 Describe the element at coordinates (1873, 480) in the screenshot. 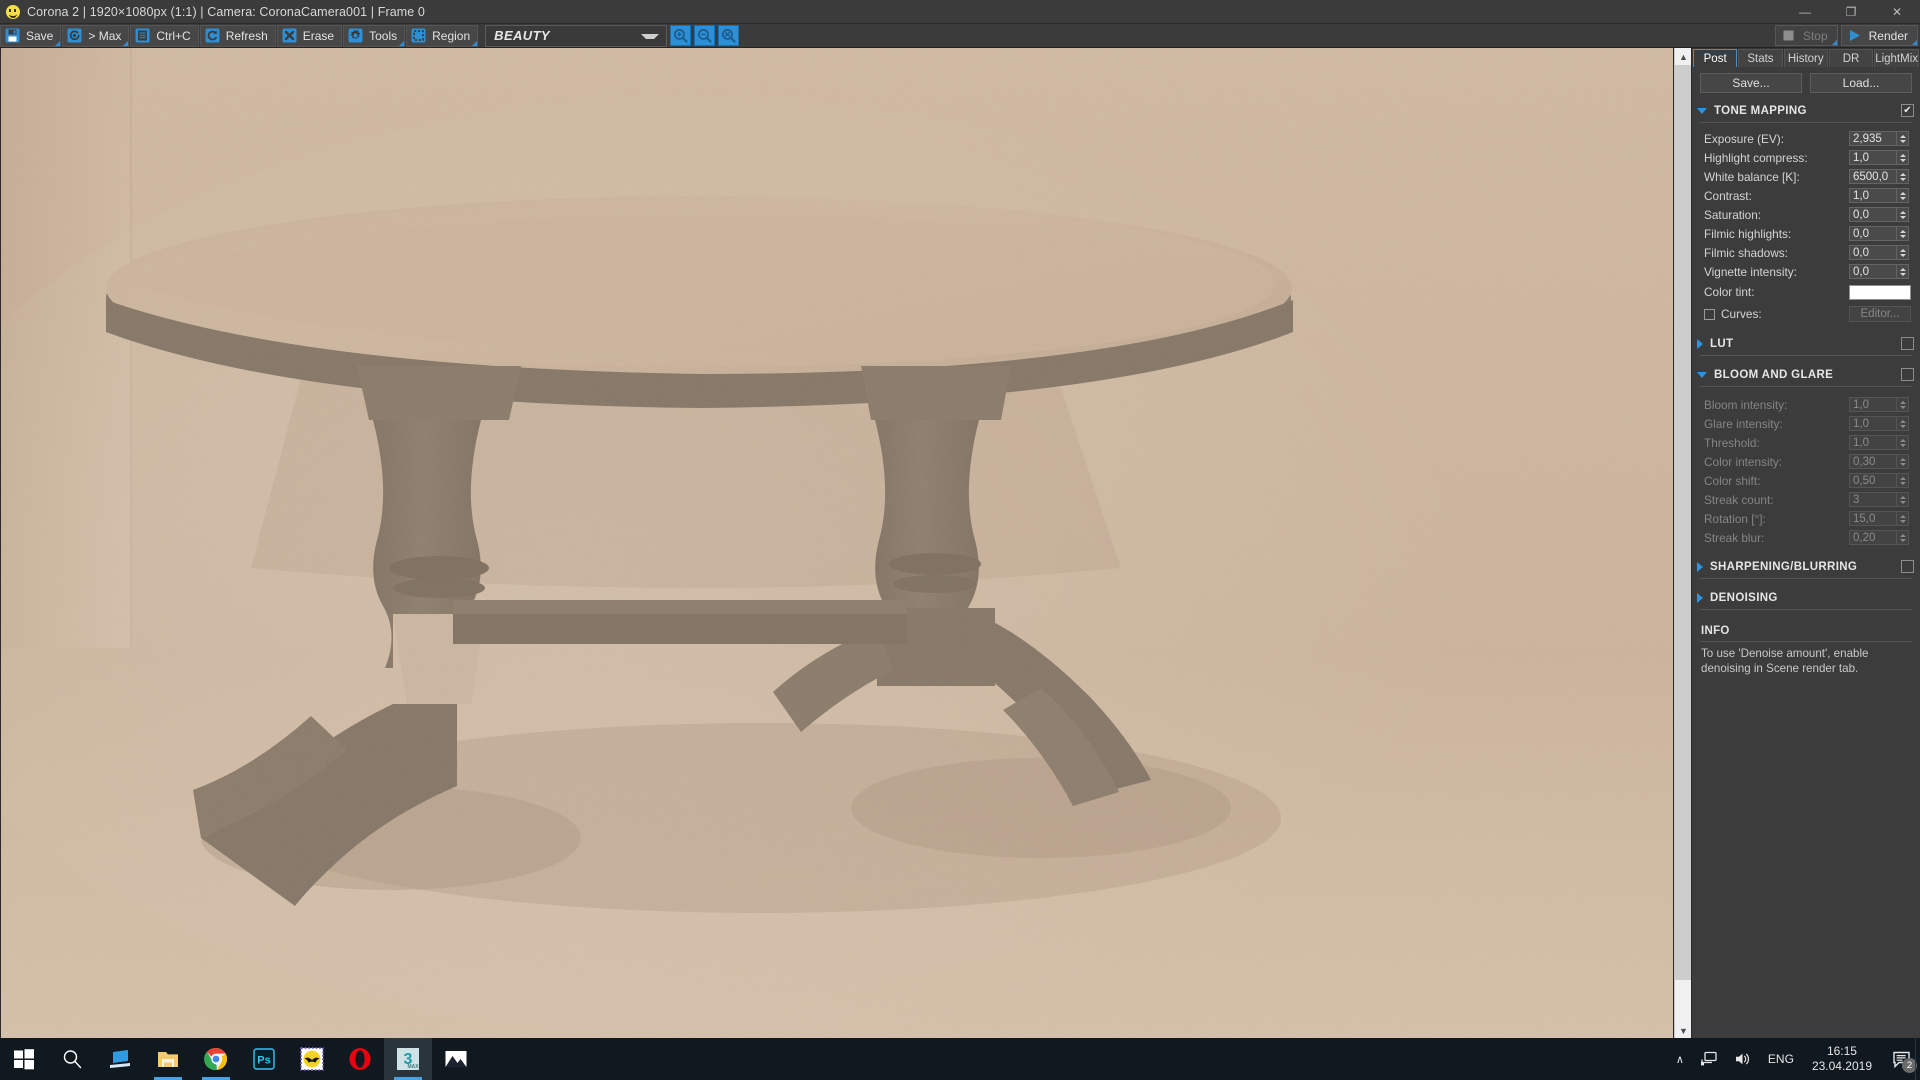

I see `color-shift-input` at that location.